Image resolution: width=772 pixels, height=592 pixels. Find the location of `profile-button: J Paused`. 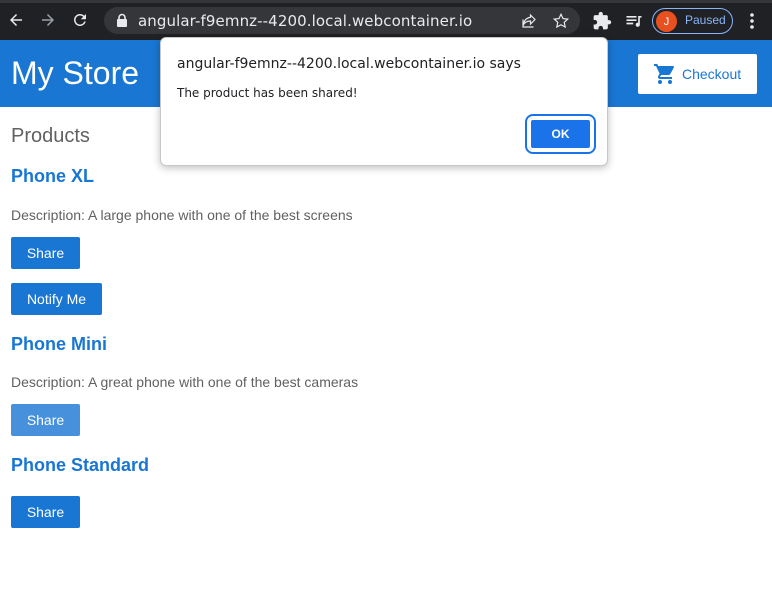

profile-button: J Paused is located at coordinates (692, 21).